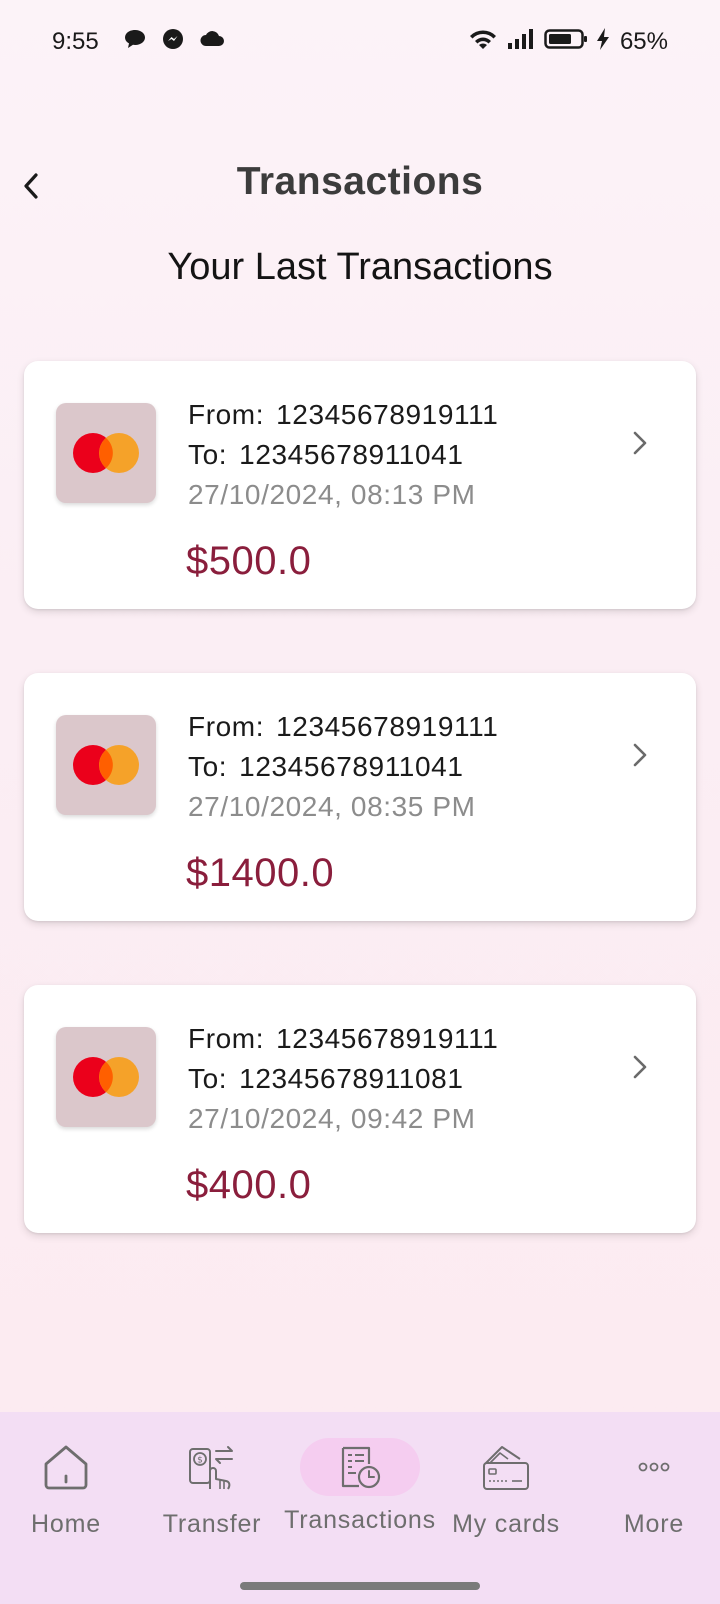 The height and width of the screenshot is (1604, 720). I want to click on status-right: 65%, so click(568, 42).